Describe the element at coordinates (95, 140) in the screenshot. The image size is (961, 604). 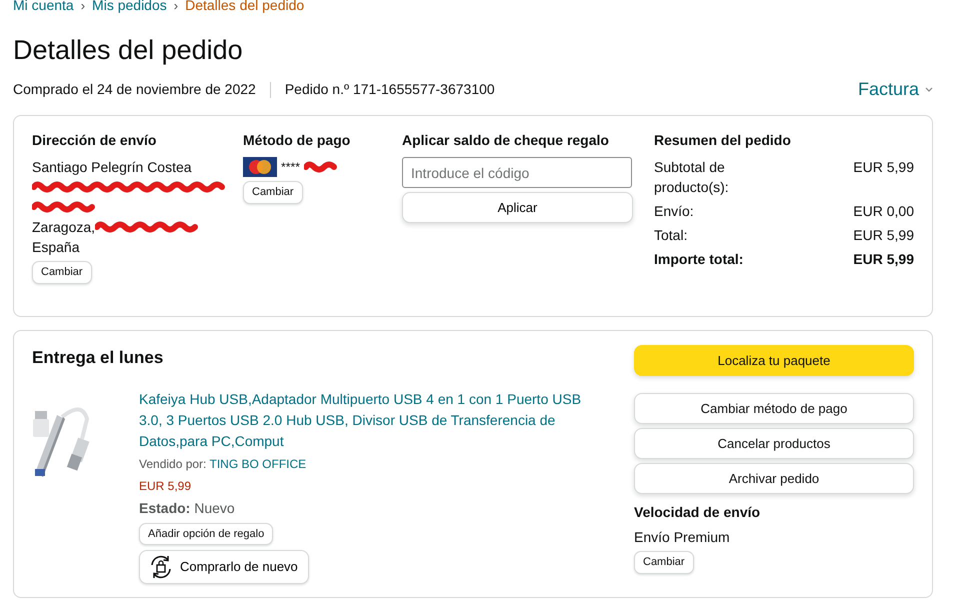
I see `section-heading: Dirección de envío` at that location.